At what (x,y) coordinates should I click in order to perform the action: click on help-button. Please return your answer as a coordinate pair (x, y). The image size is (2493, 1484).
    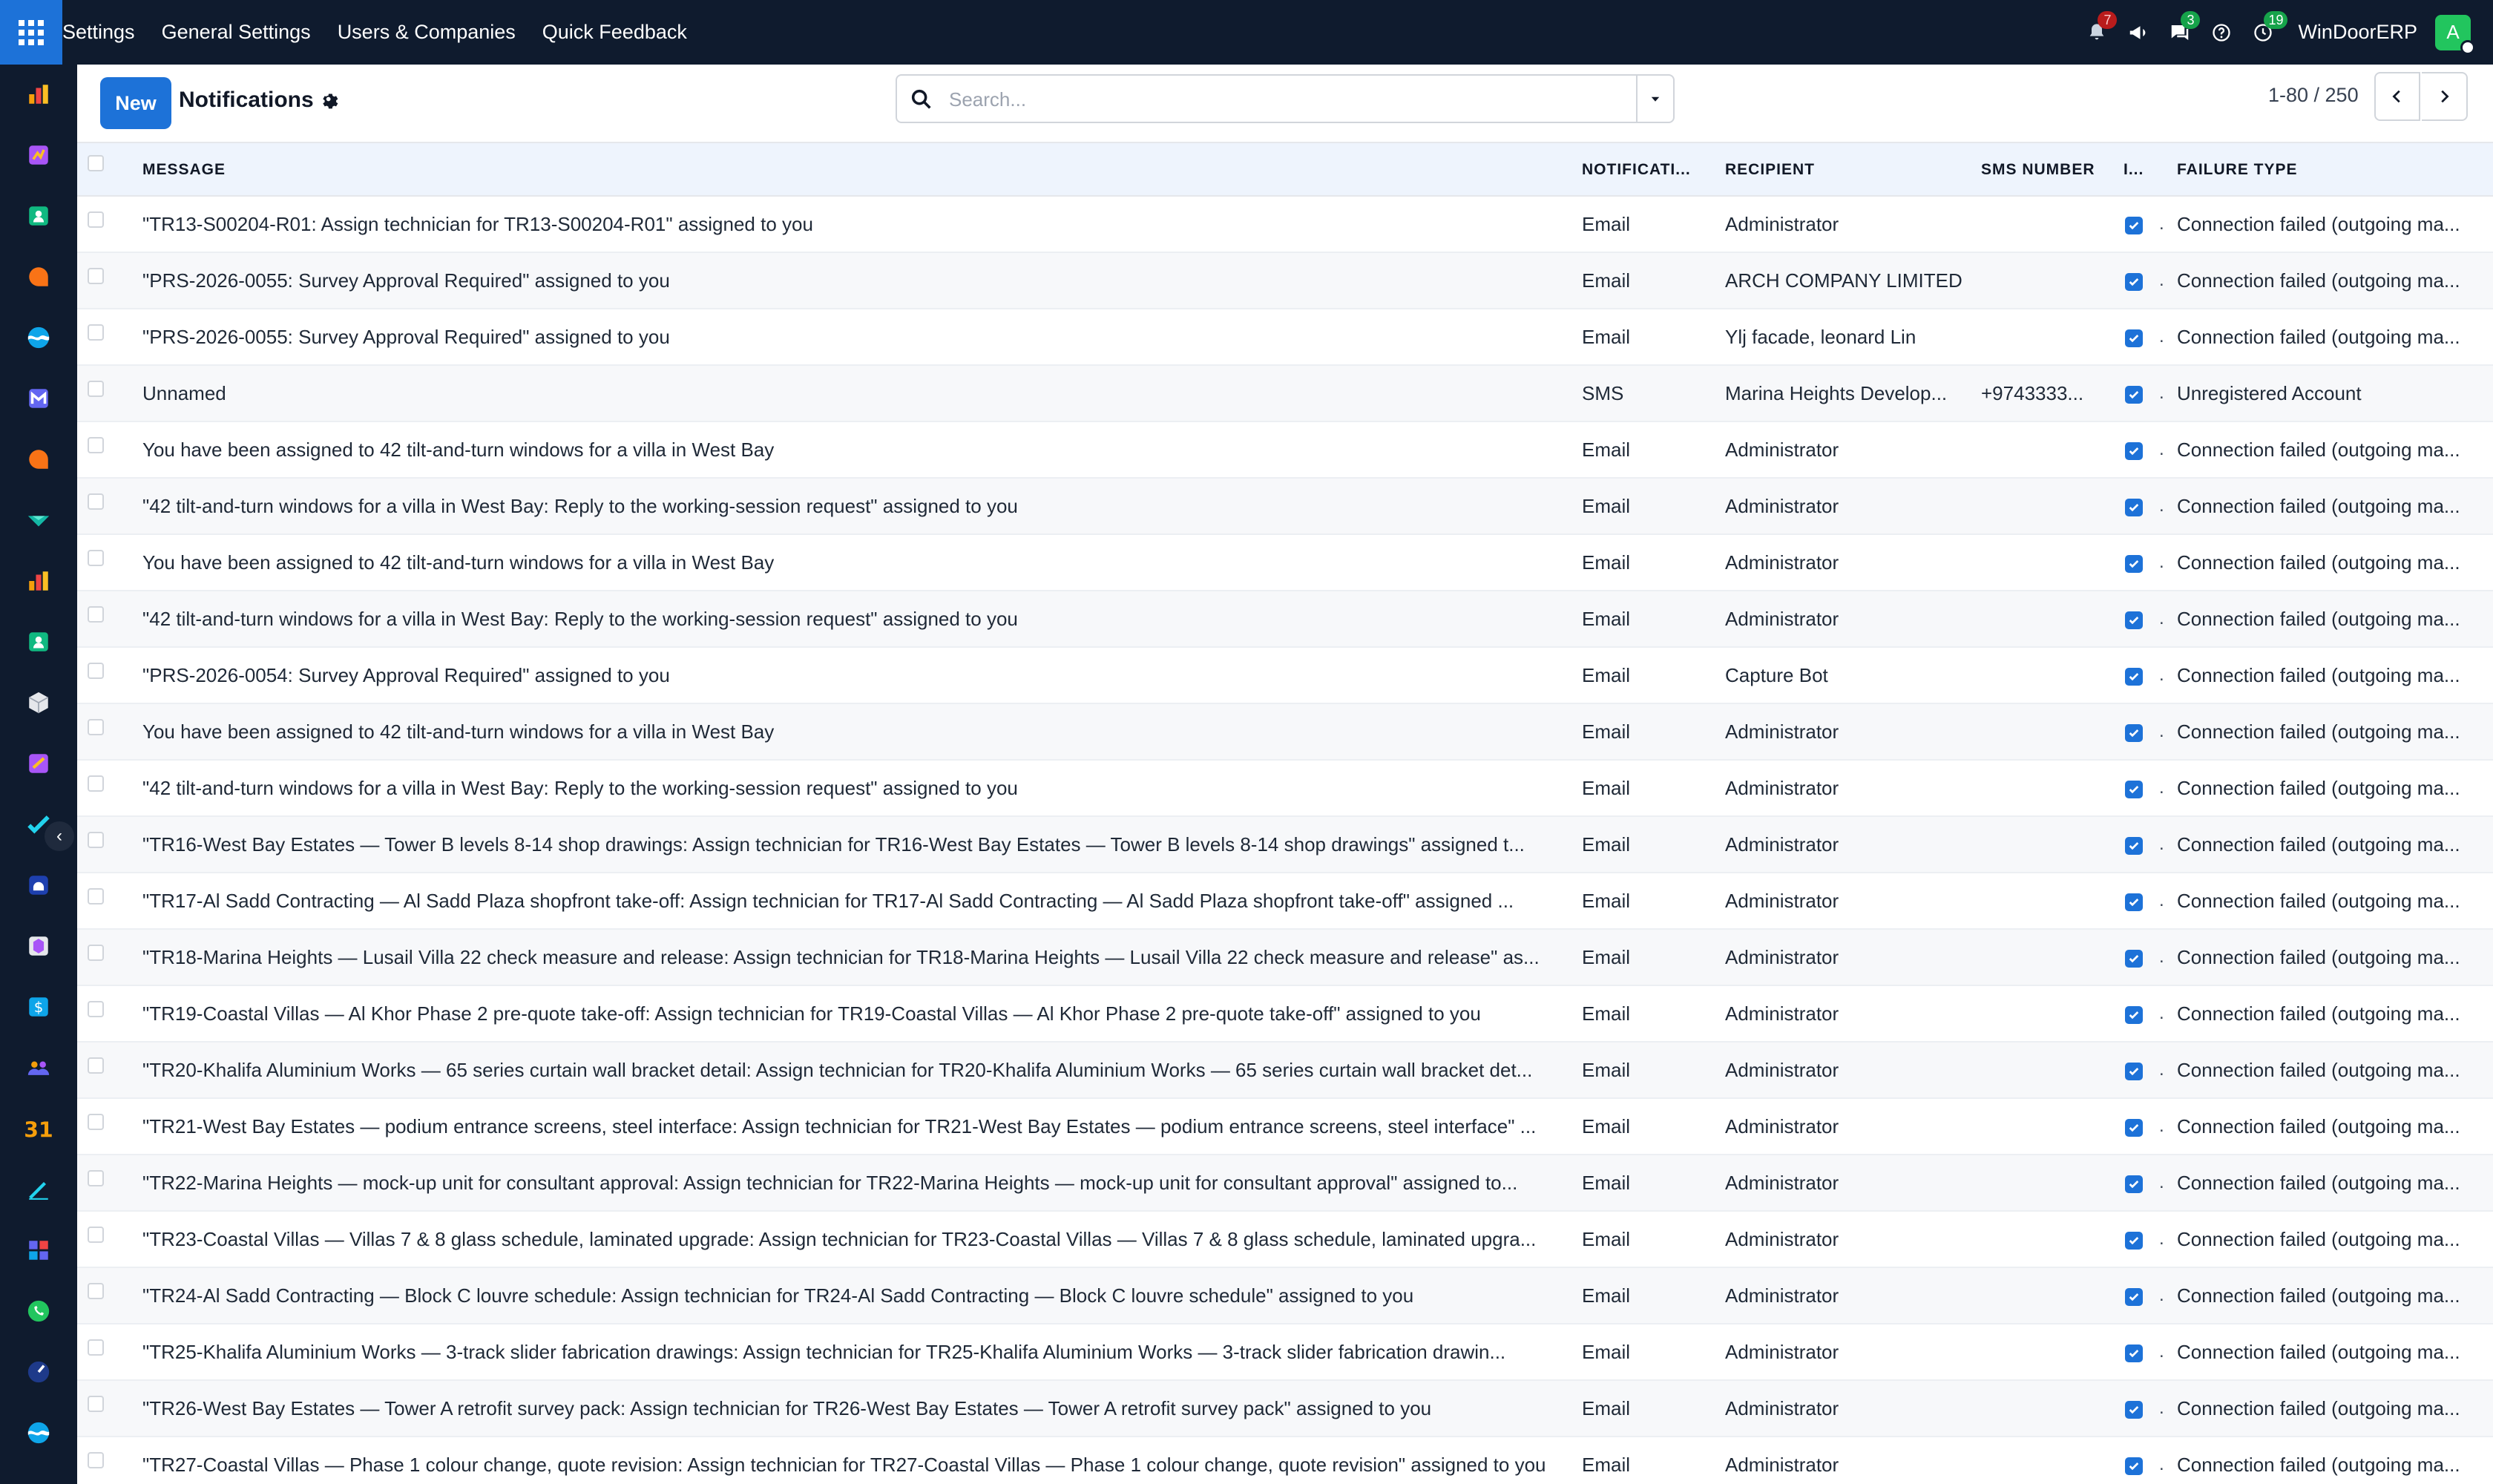
    Looking at the image, I should click on (2221, 32).